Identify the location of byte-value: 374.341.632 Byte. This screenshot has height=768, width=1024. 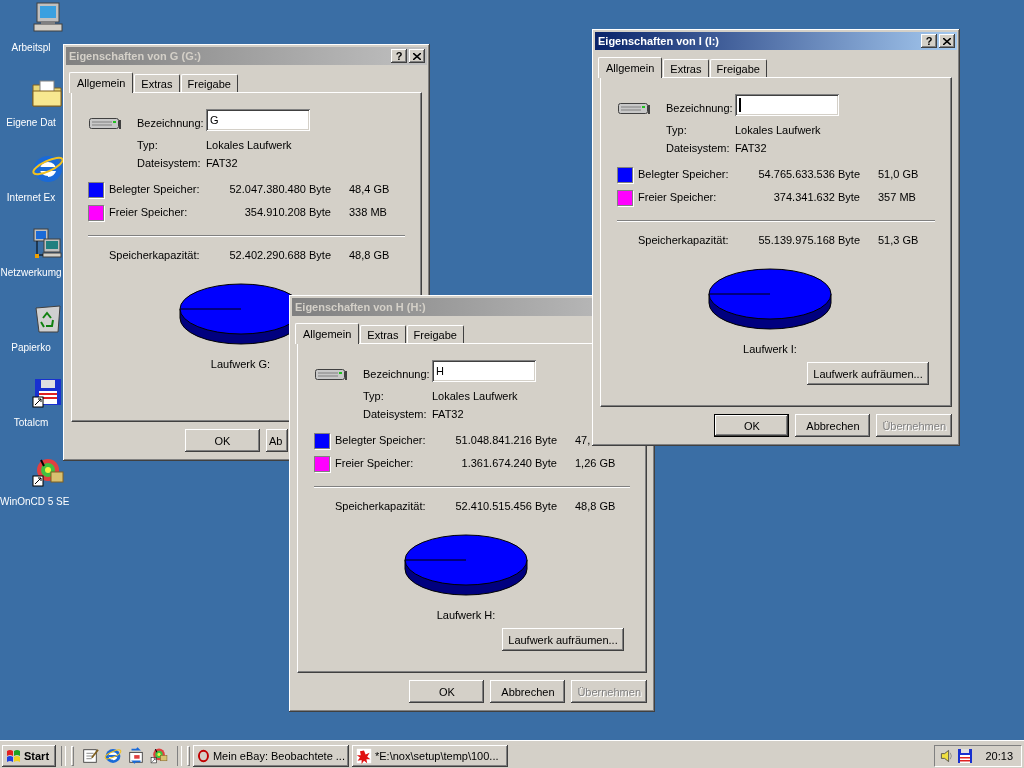
(816, 197).